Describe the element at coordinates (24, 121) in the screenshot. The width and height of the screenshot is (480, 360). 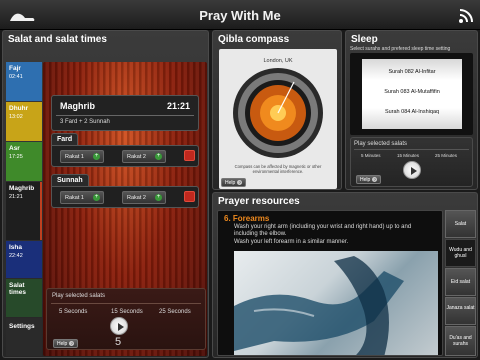
I see `sidebar-item-dhuhr: Dhuhr 13:02` at that location.